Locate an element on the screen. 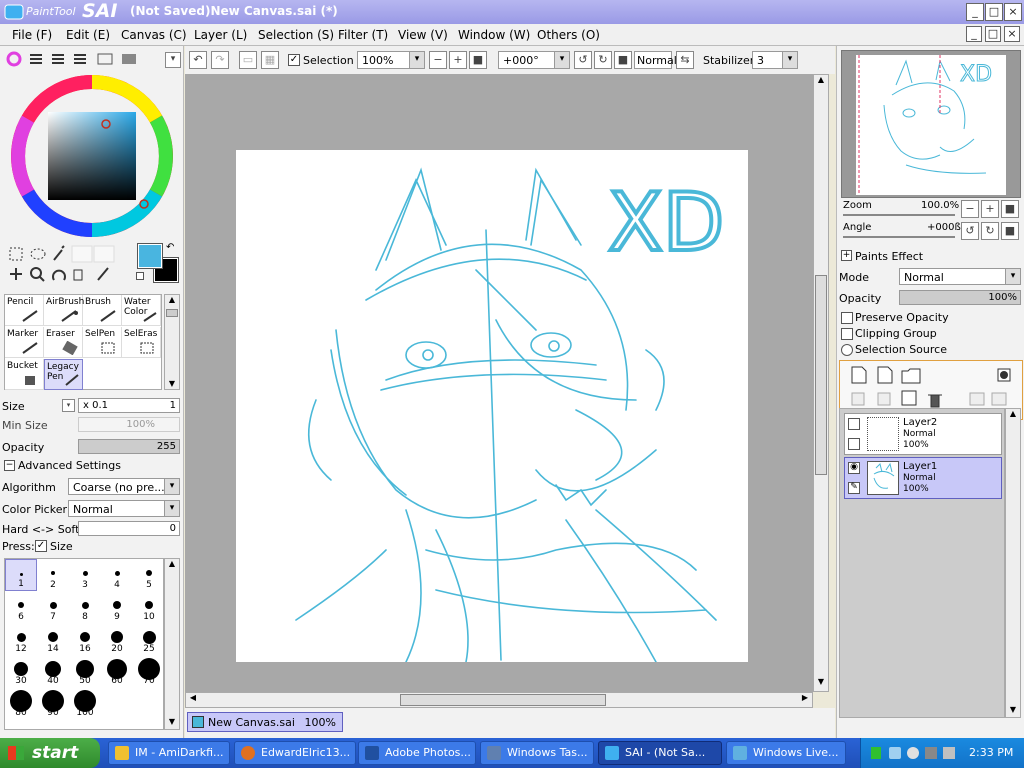 The width and height of the screenshot is (1024, 768). tool-pencil: Pencil is located at coordinates (24, 310).